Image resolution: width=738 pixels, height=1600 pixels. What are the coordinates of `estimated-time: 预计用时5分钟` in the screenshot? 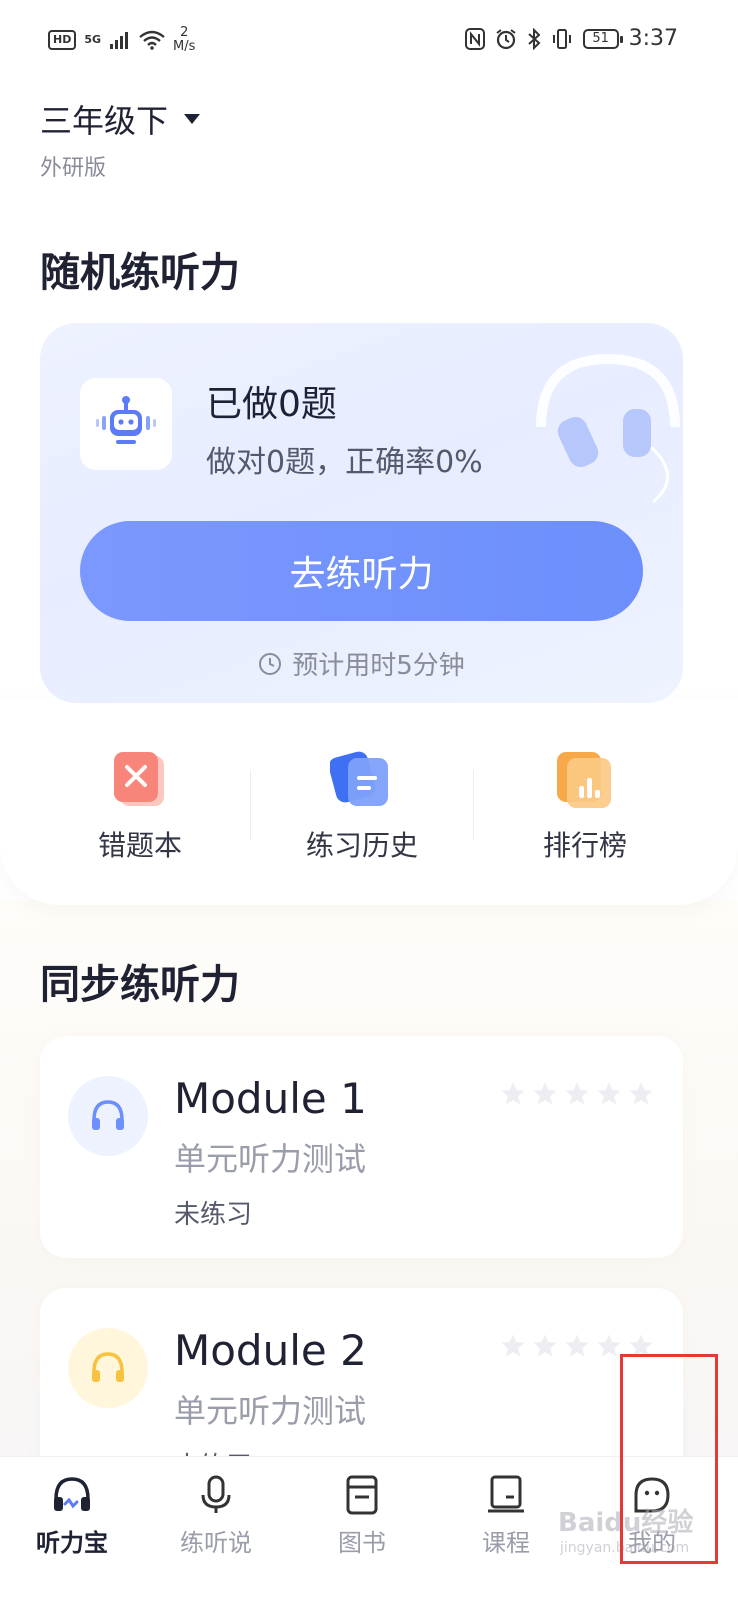 It's located at (361, 663).